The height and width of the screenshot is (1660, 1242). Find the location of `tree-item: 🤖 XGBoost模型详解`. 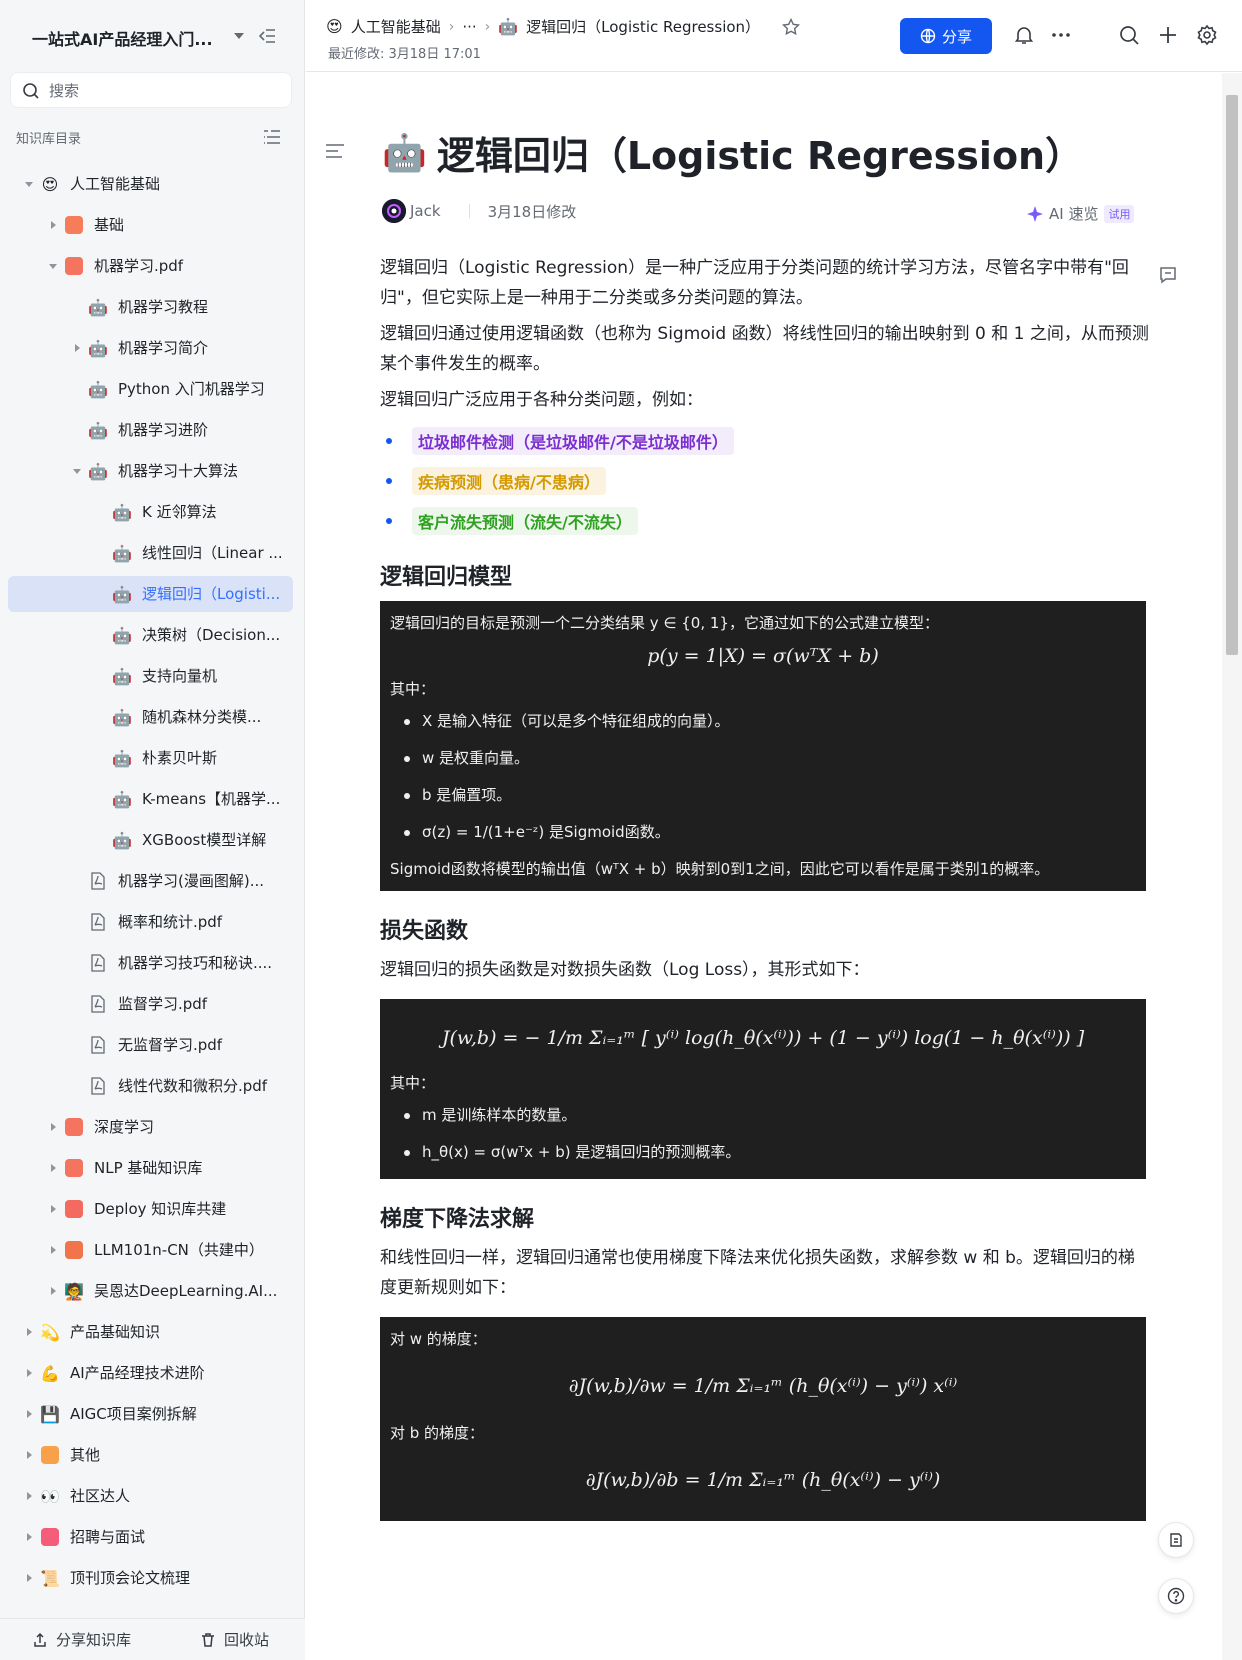

tree-item: 🤖 XGBoost模型详解 is located at coordinates (150, 840).